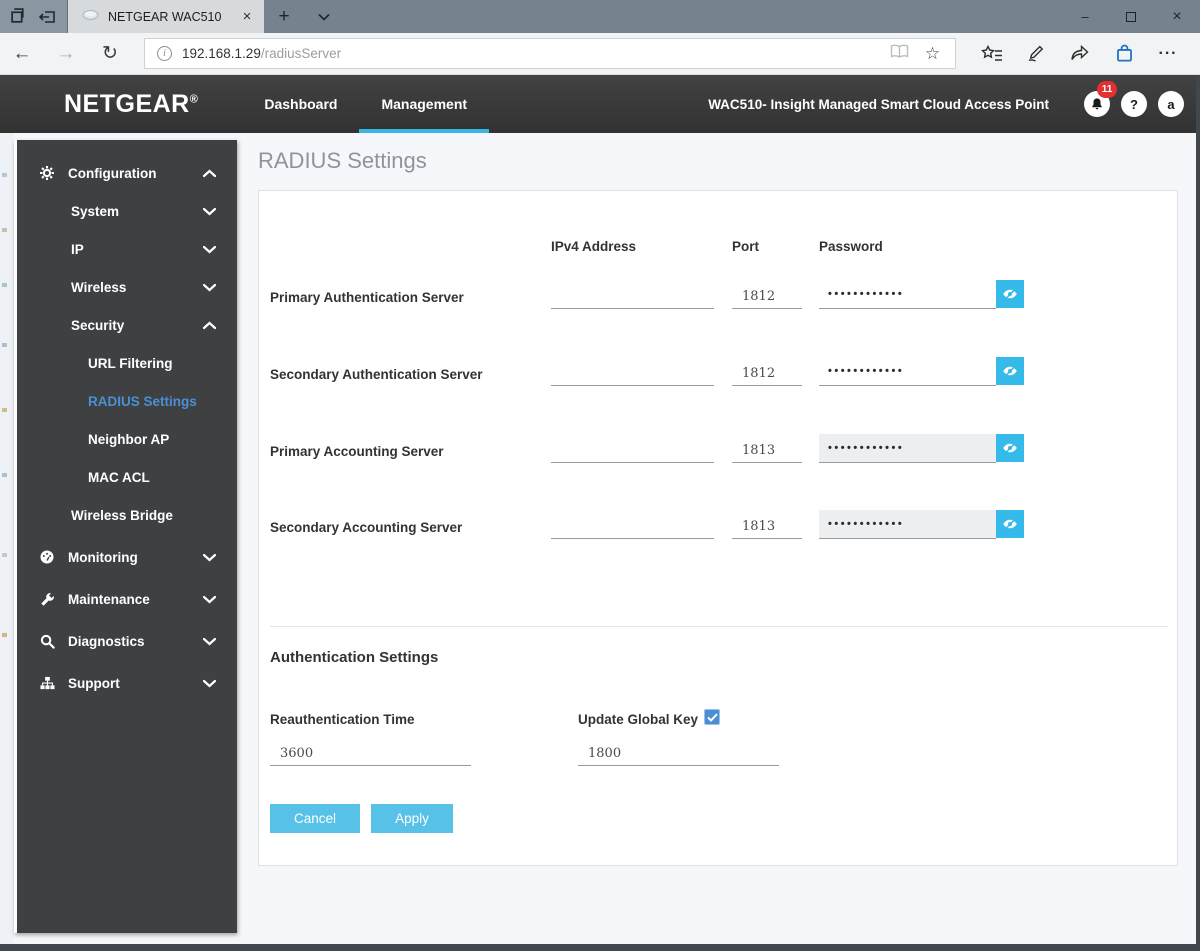 Image resolution: width=1200 pixels, height=951 pixels. What do you see at coordinates (127, 211) in the screenshot?
I see `sidebar-item-system: System` at bounding box center [127, 211].